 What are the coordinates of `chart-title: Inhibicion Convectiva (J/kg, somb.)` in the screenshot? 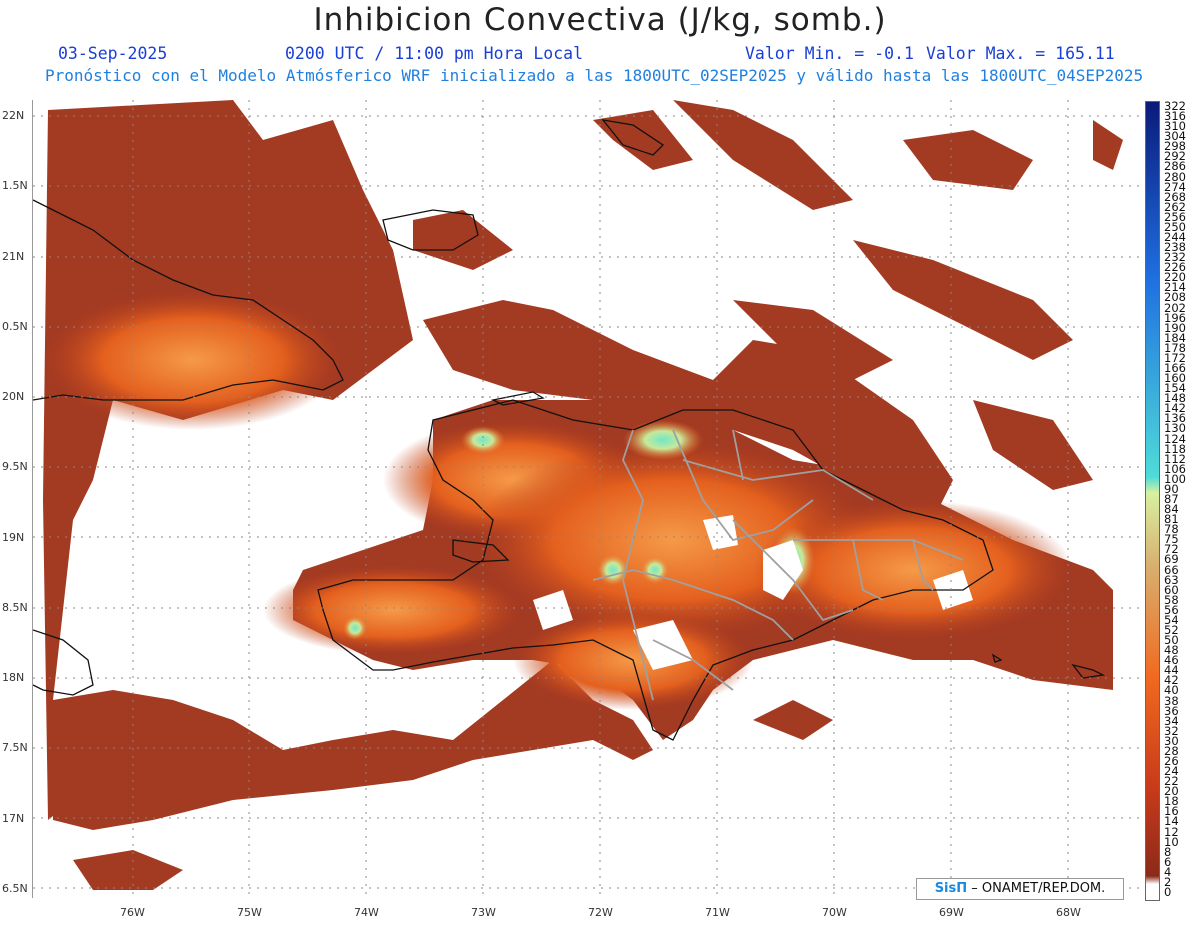 It's located at (600, 20).